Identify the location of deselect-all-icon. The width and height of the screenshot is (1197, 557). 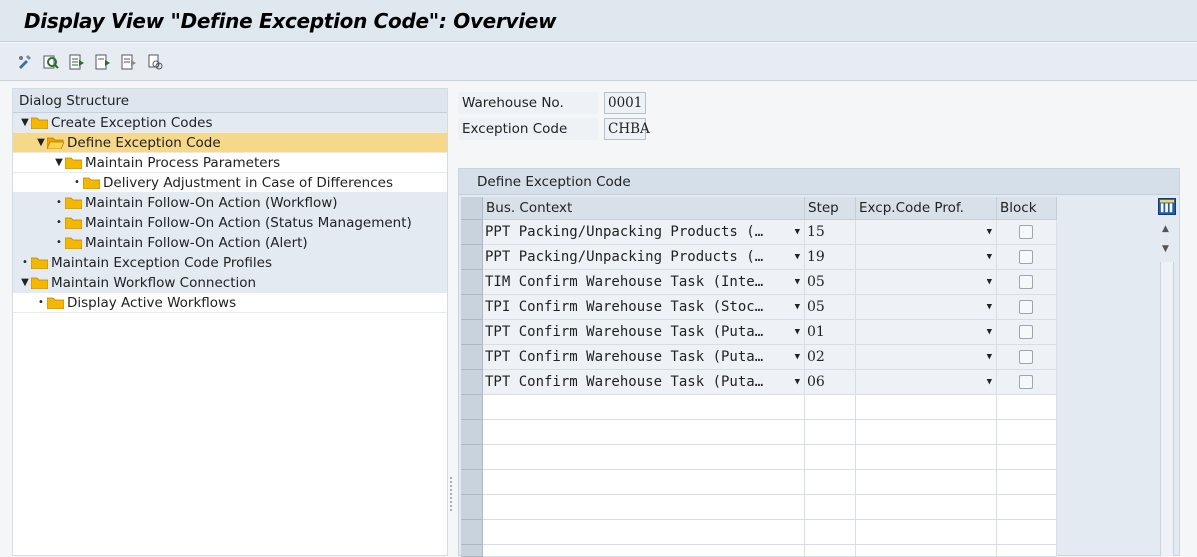
(129, 62).